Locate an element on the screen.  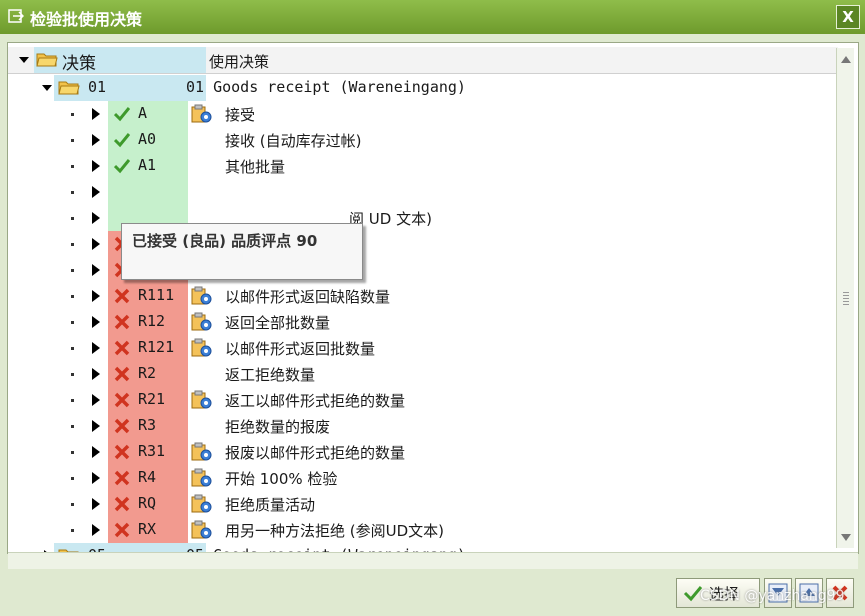
decision-row: A 接受 is located at coordinates (423, 114).